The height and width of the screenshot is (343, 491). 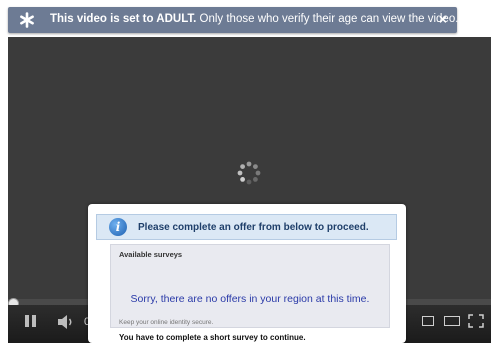 I want to click on info-icon: i, so click(x=118, y=227).